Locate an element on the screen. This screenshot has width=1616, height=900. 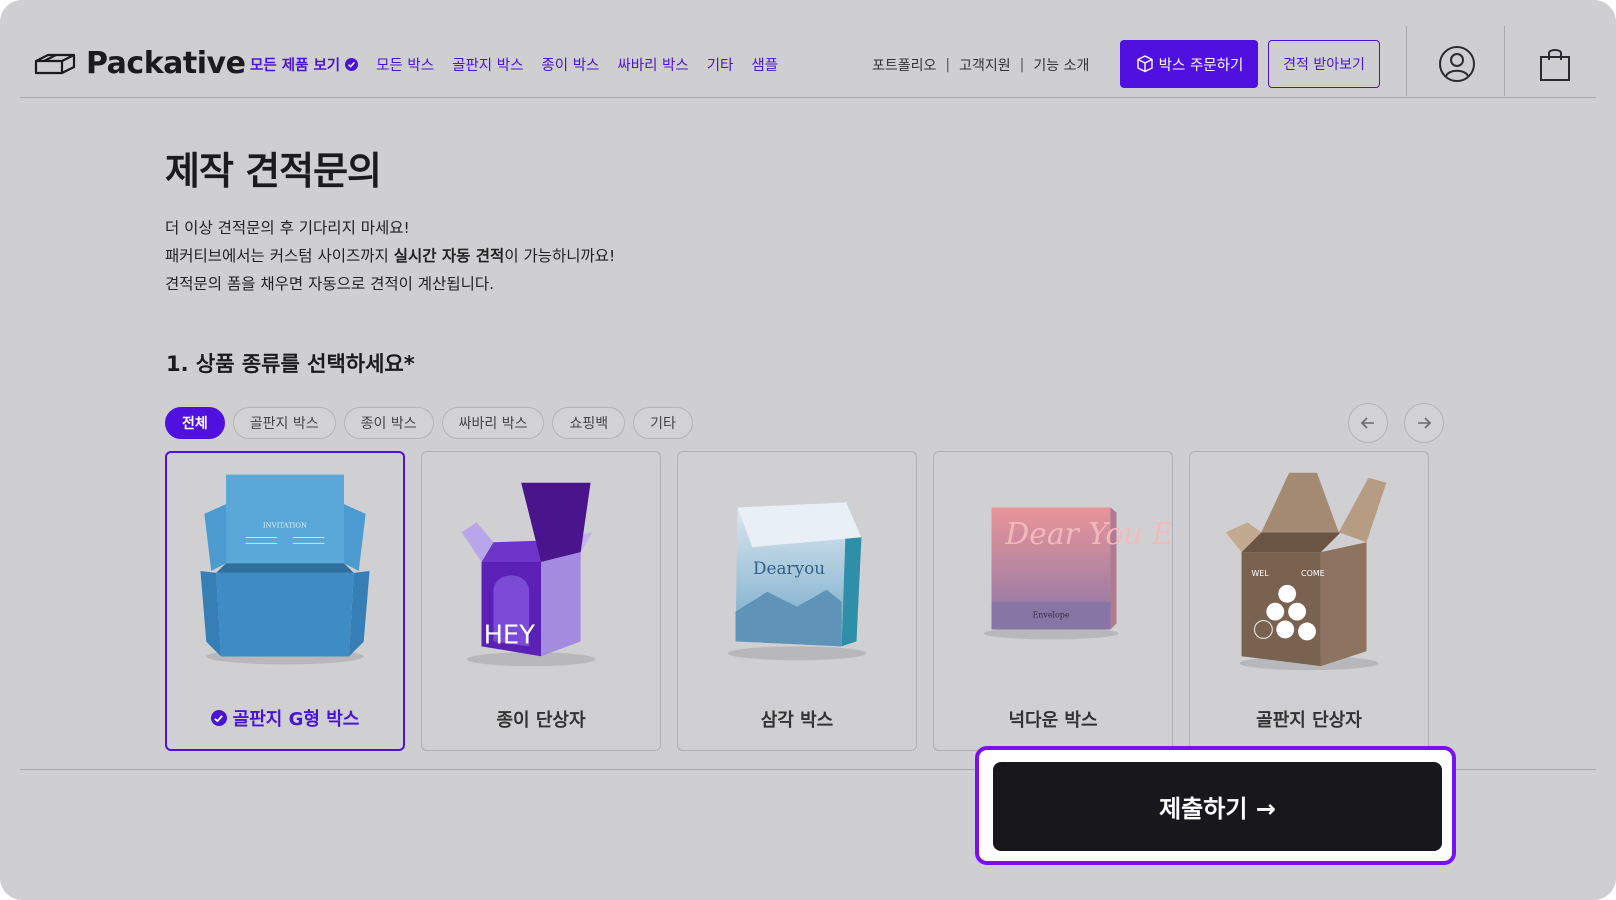
product-label: 넉다운 박스 is located at coordinates (1053, 720).